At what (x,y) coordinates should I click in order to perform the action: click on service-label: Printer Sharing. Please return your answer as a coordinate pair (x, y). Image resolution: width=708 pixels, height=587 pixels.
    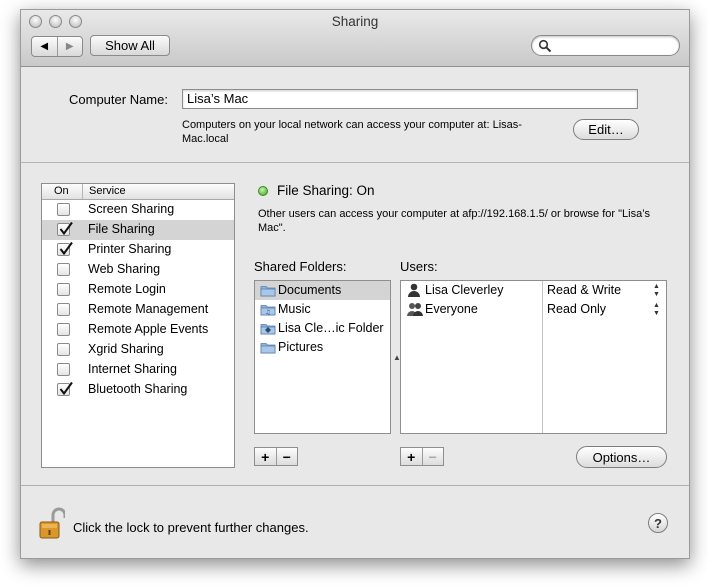
    Looking at the image, I should click on (130, 249).